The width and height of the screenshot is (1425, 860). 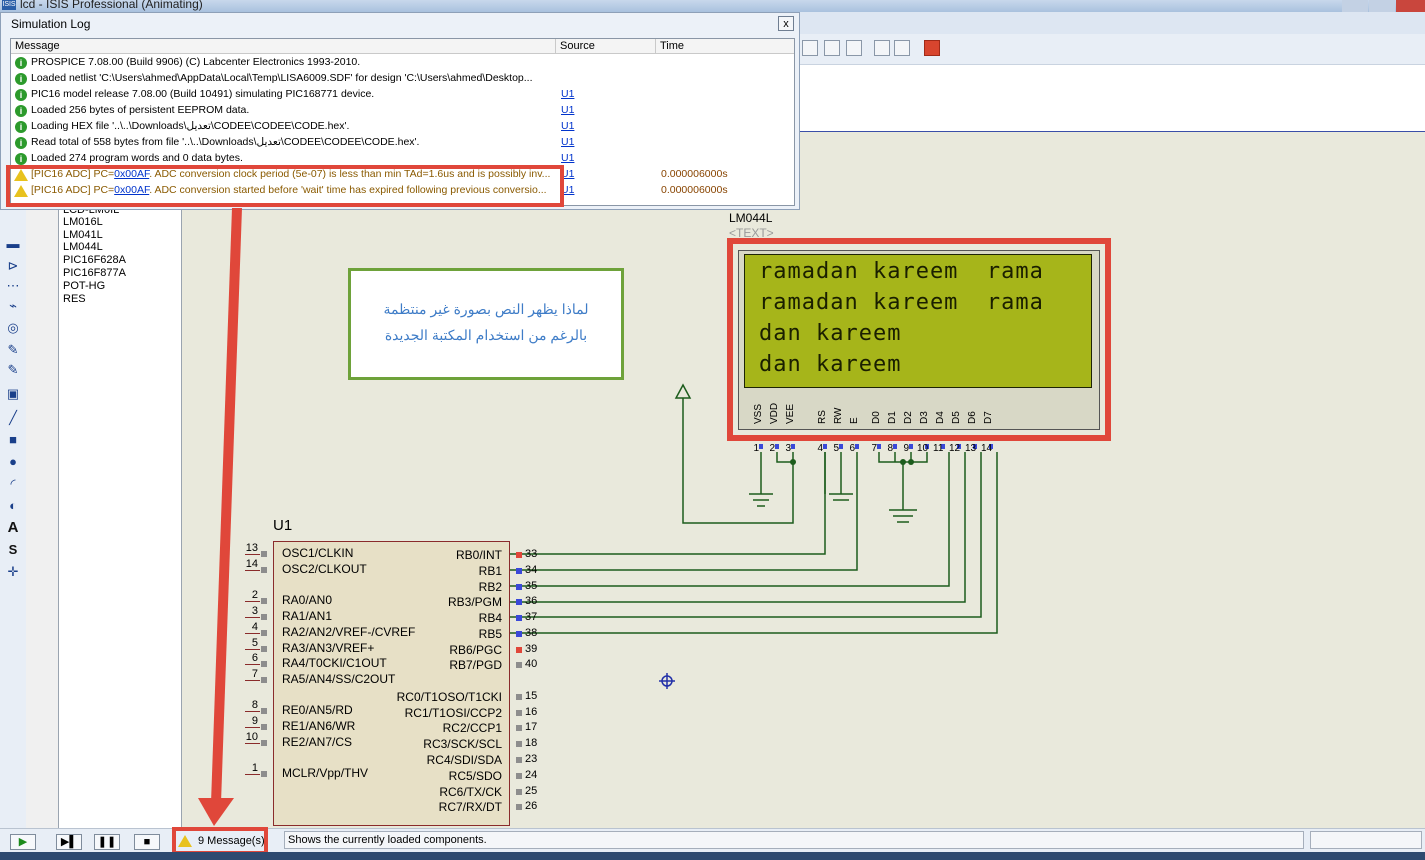 I want to click on play-button: ▶, so click(x=23, y=842).